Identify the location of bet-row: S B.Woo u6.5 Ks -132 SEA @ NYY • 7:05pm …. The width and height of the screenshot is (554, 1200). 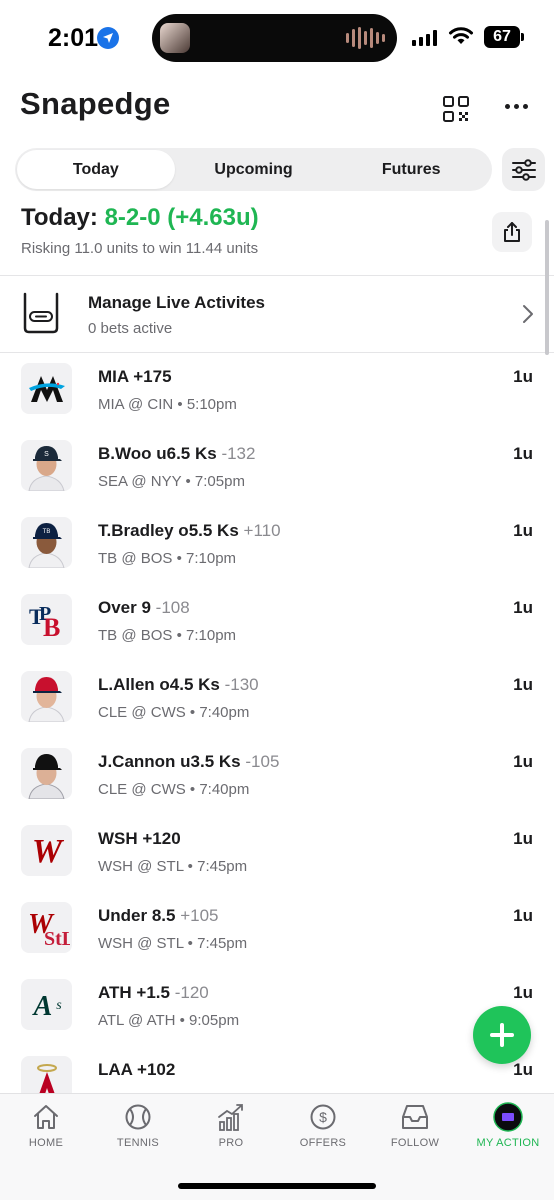
(277, 469).